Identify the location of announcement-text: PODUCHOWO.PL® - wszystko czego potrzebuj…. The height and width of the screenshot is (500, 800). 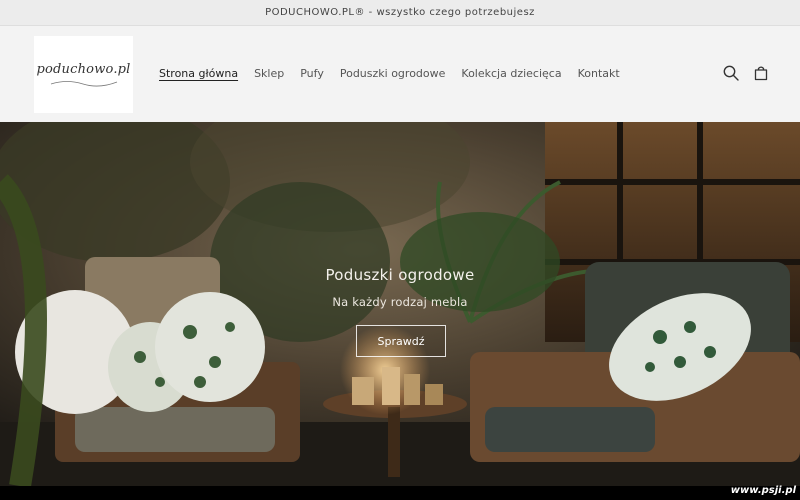
(400, 12).